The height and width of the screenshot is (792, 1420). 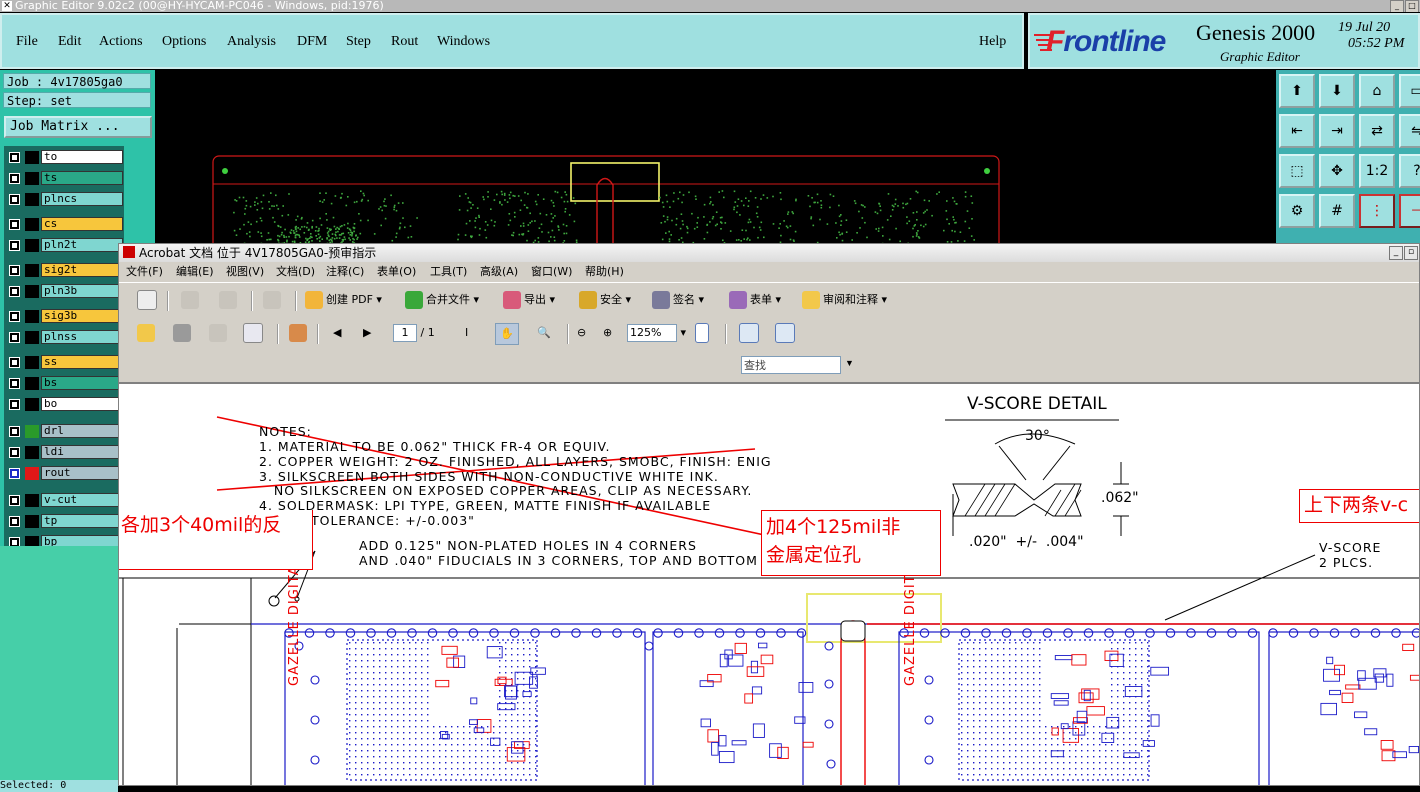 What do you see at coordinates (791, 365) in the screenshot?
I see `find-input: 查找` at bounding box center [791, 365].